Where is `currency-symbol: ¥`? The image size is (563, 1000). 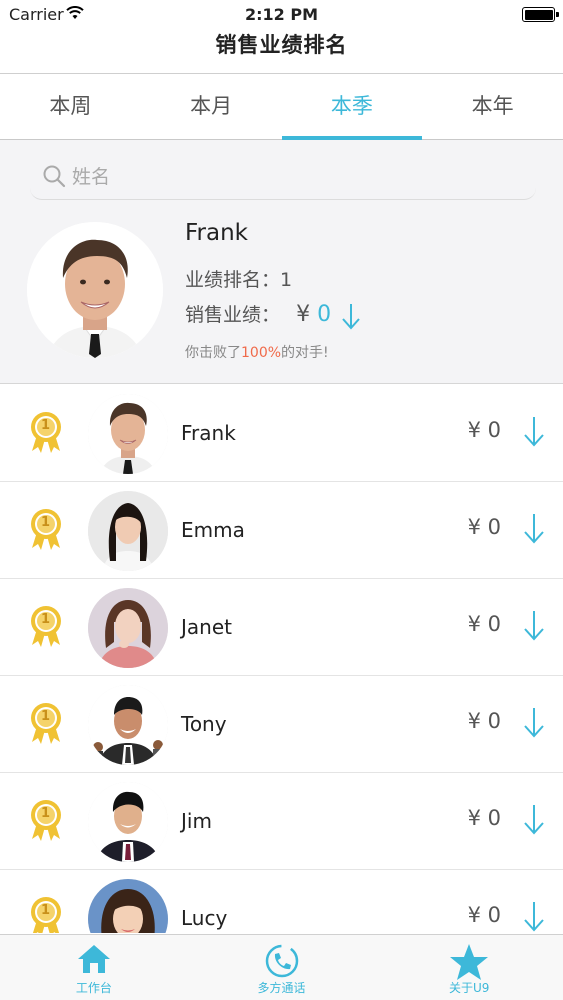 currency-symbol: ¥ is located at coordinates (303, 314).